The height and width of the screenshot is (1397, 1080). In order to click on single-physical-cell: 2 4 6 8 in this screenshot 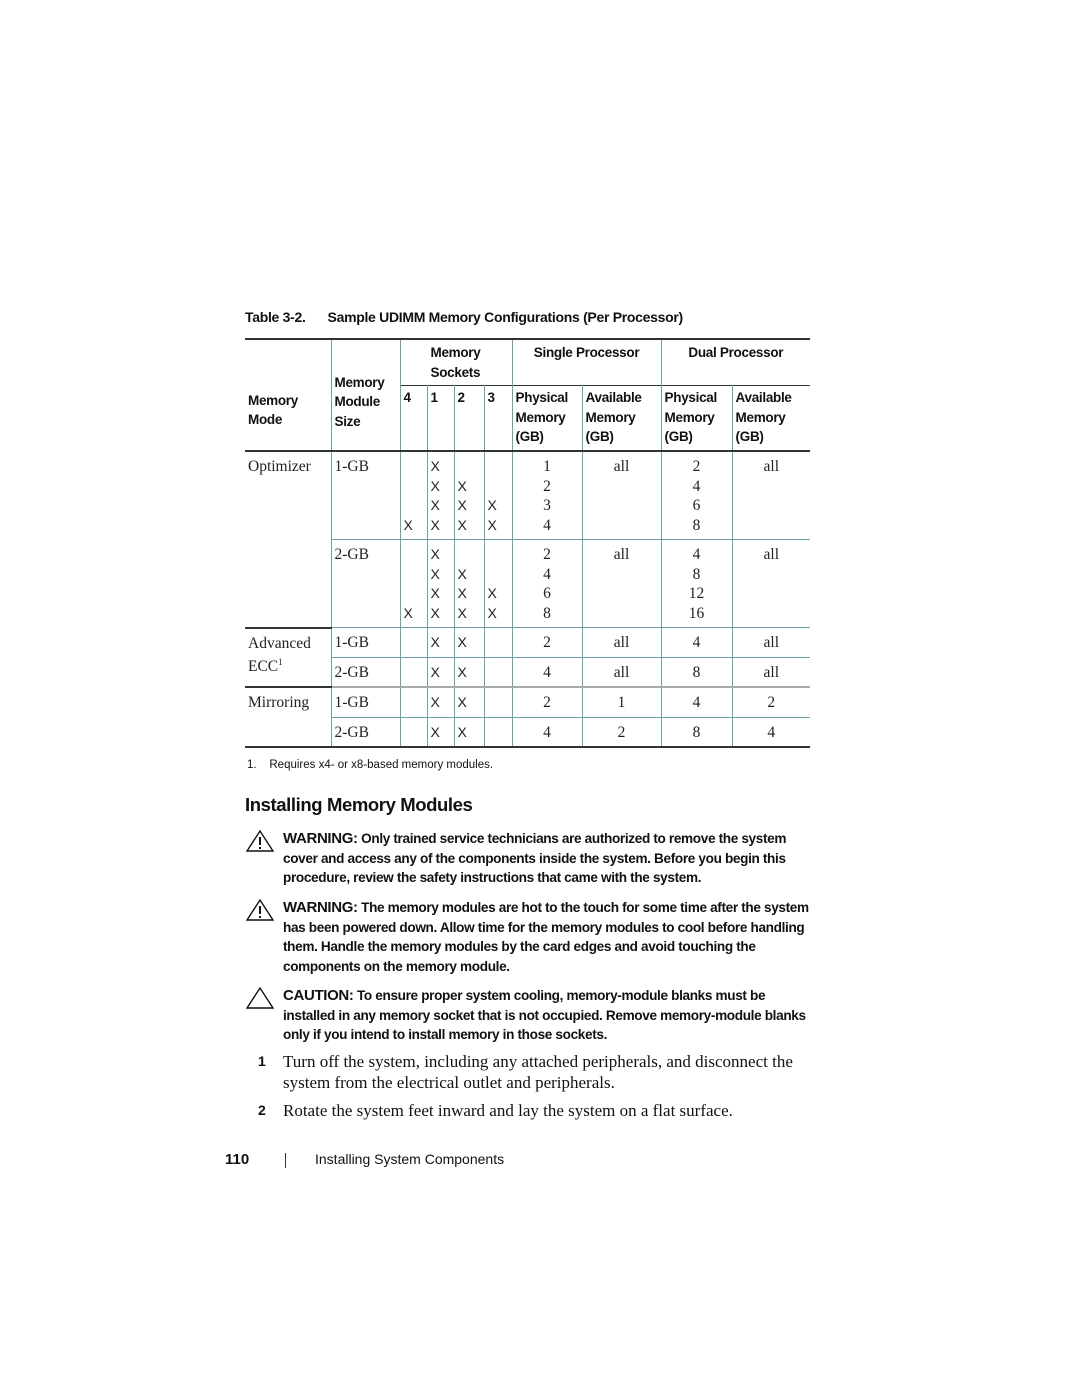, I will do `click(547, 583)`.